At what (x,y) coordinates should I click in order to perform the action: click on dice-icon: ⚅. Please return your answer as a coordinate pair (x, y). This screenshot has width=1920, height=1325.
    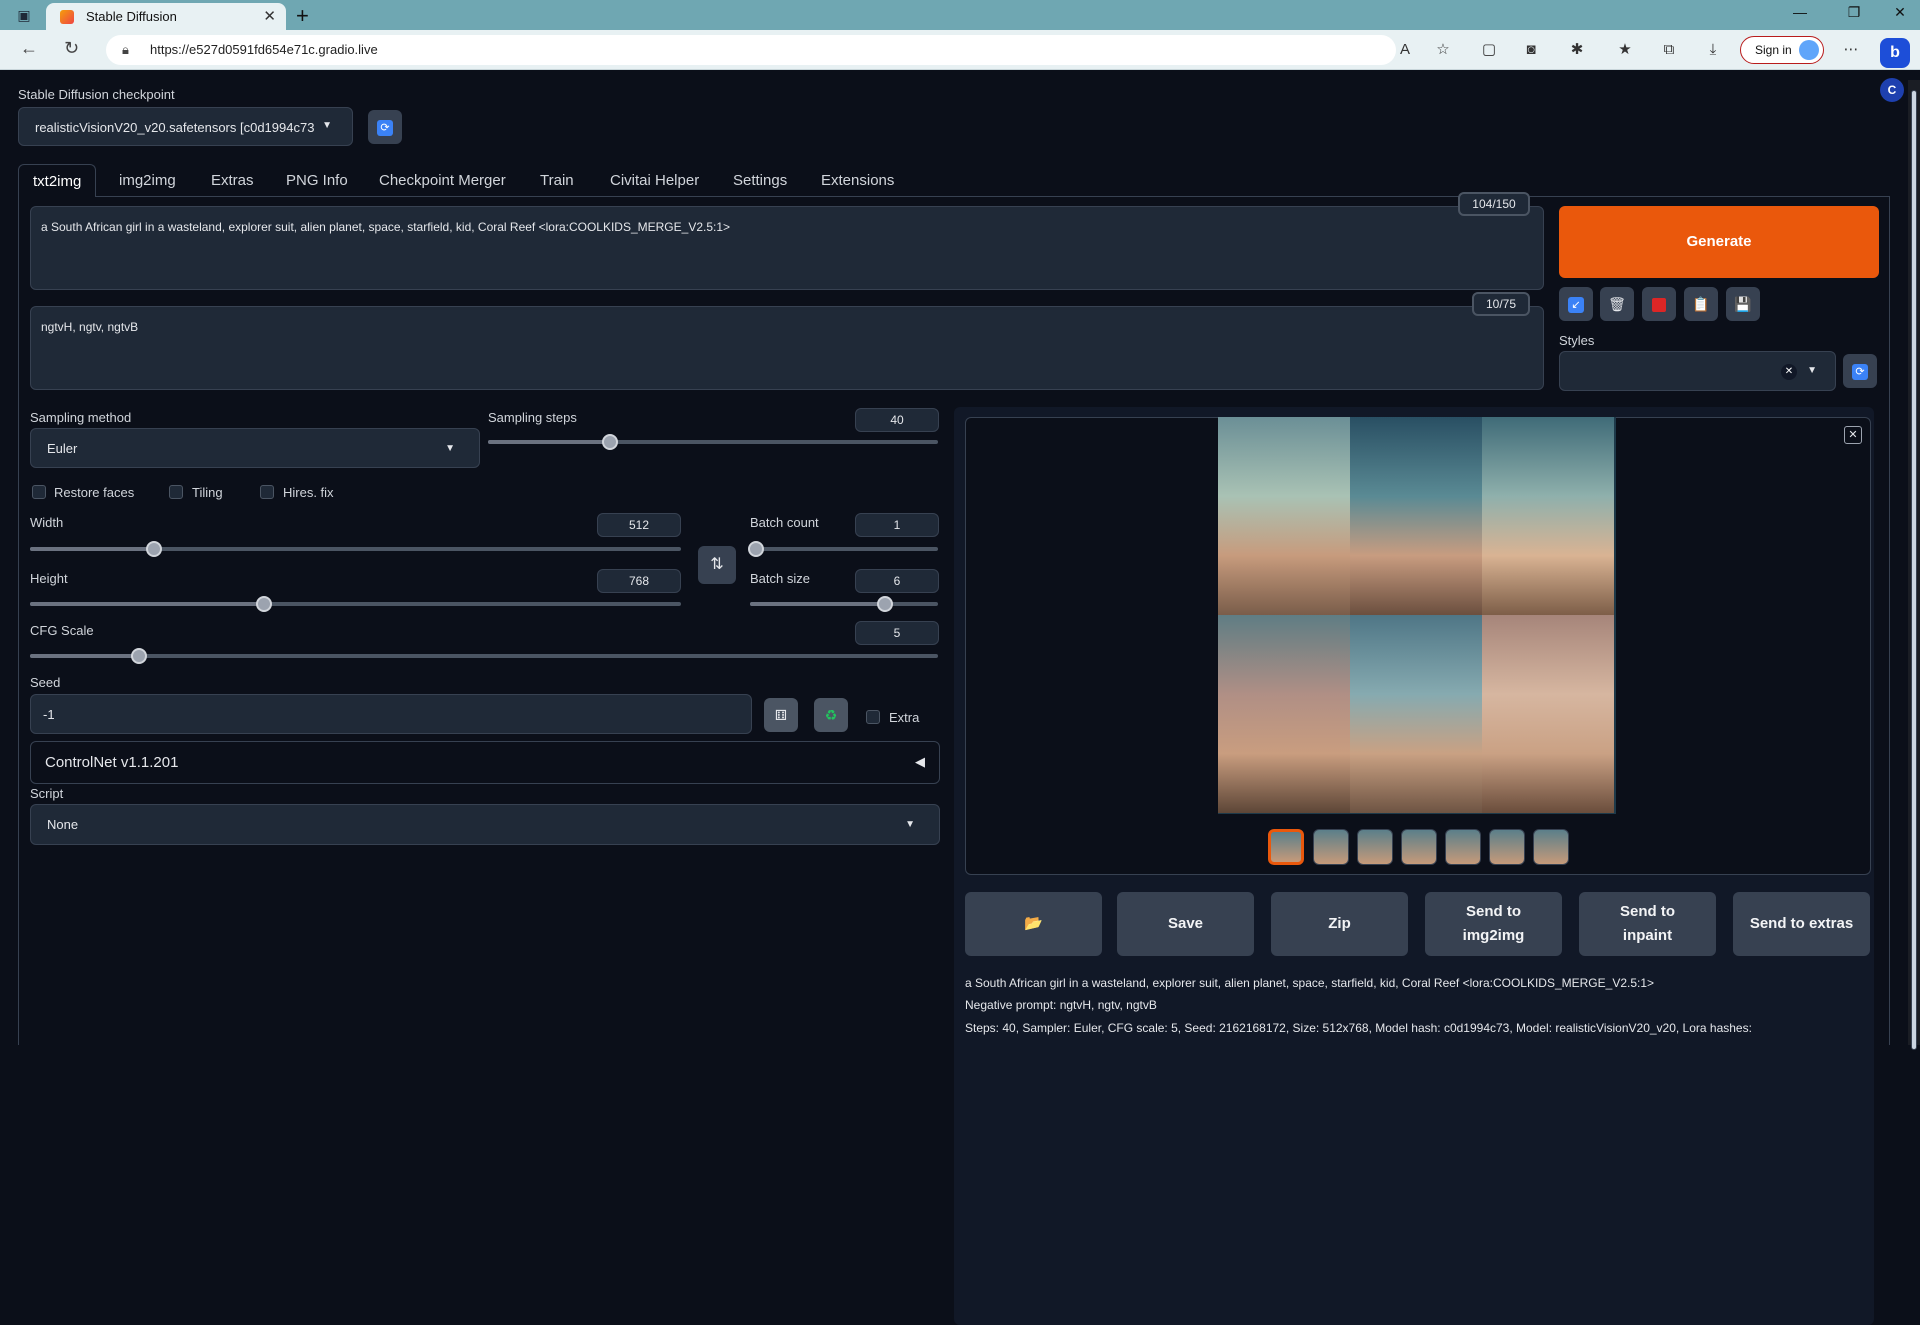
    Looking at the image, I should click on (781, 715).